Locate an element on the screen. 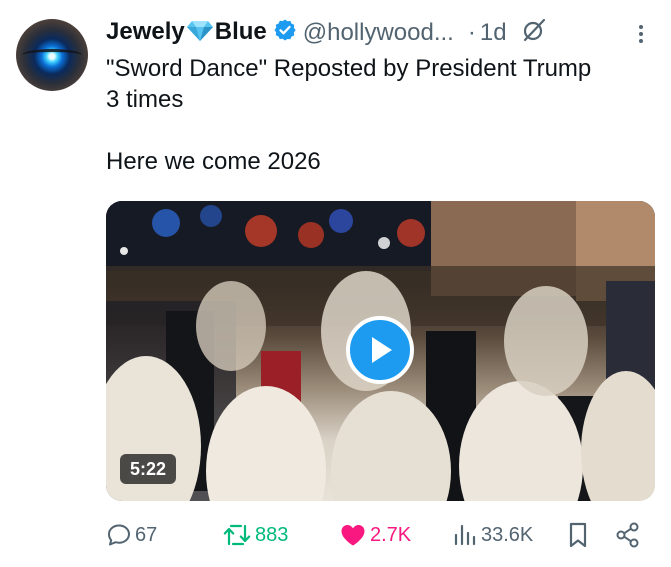  tweet-header: Jewely Blue @hollywood... · 1d is located at coordinates (326, 33).